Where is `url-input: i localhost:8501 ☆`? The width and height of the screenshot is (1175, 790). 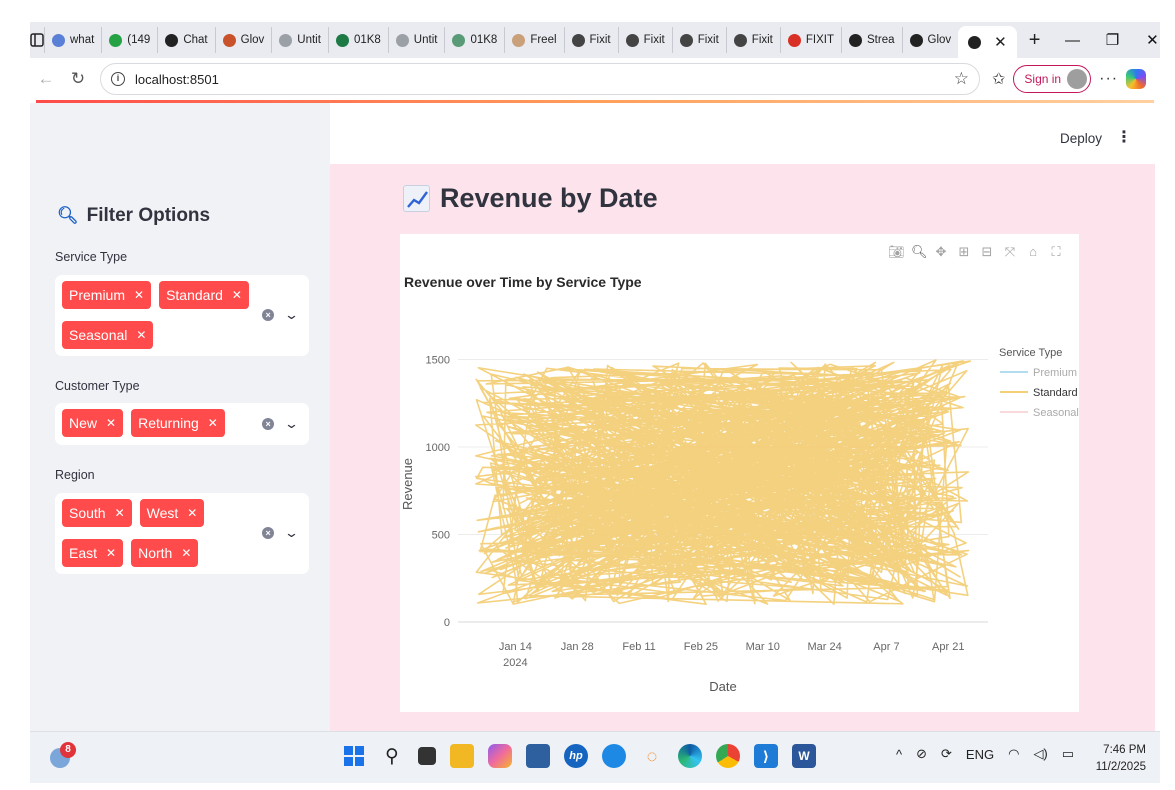 url-input: i localhost:8501 ☆ is located at coordinates (540, 79).